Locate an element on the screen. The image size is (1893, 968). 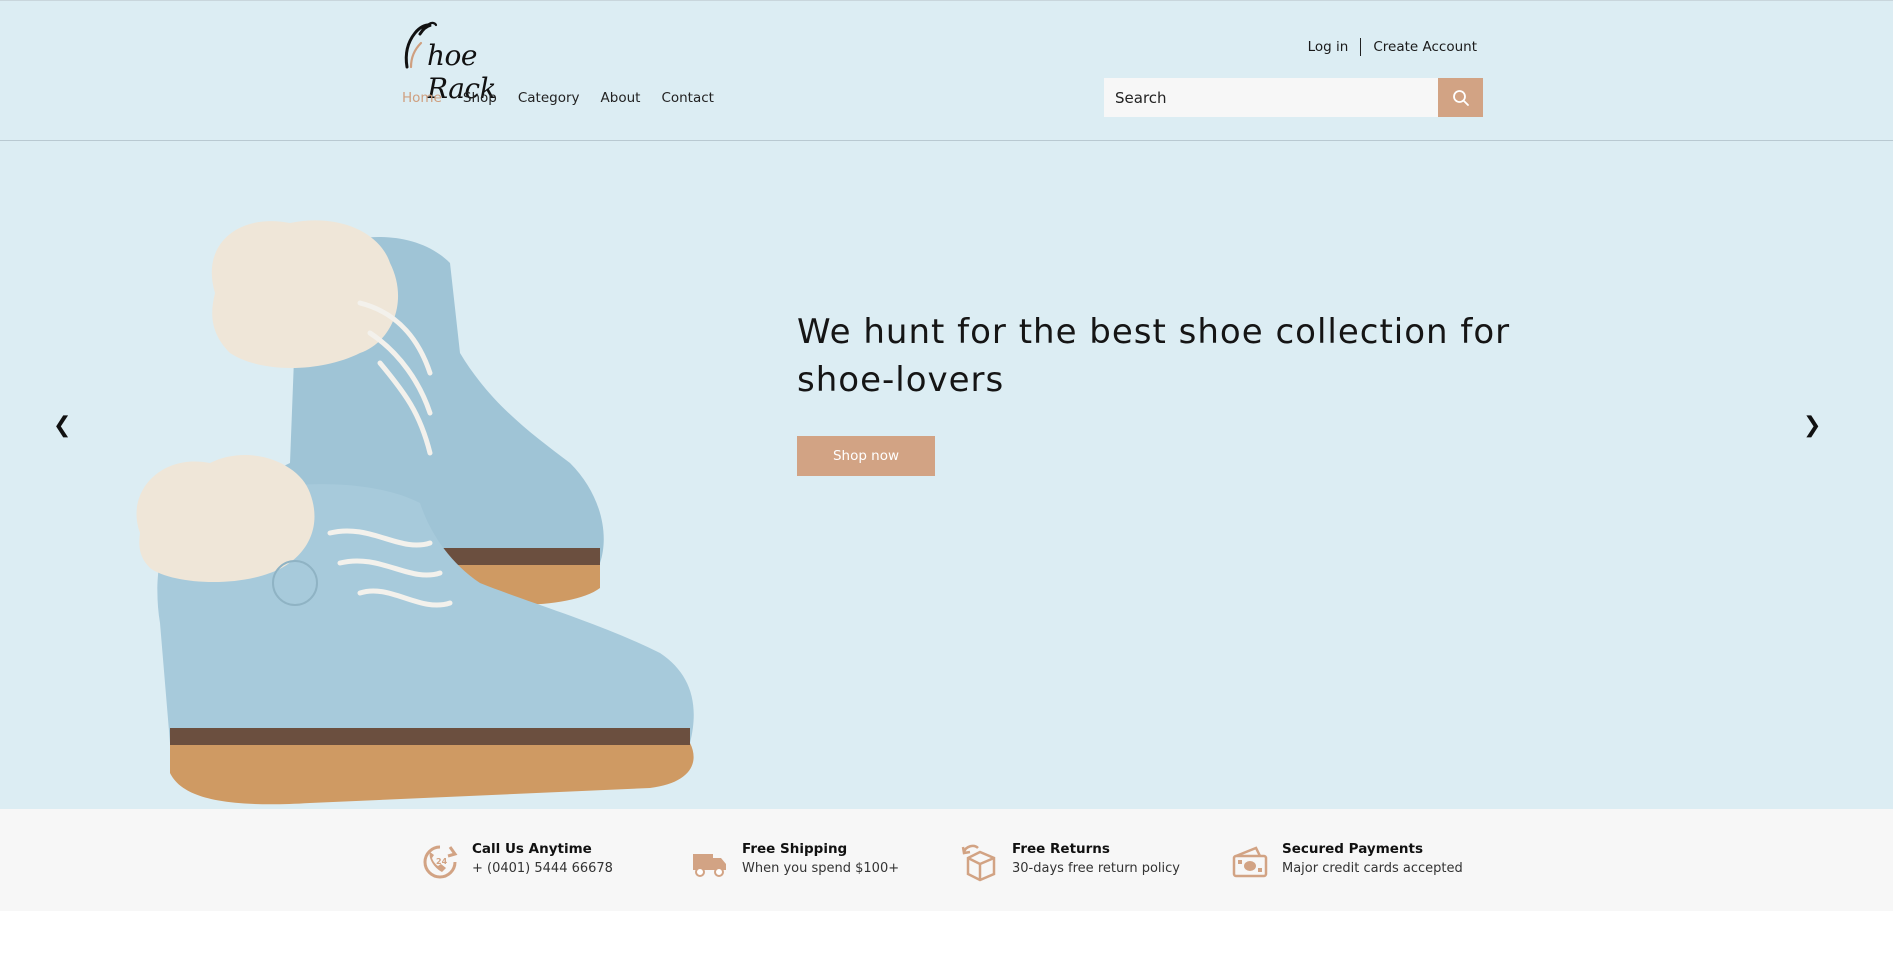
feature-call: 24 Call Us Anytime + (0401) 5444 66678 is located at coordinates (516, 861).